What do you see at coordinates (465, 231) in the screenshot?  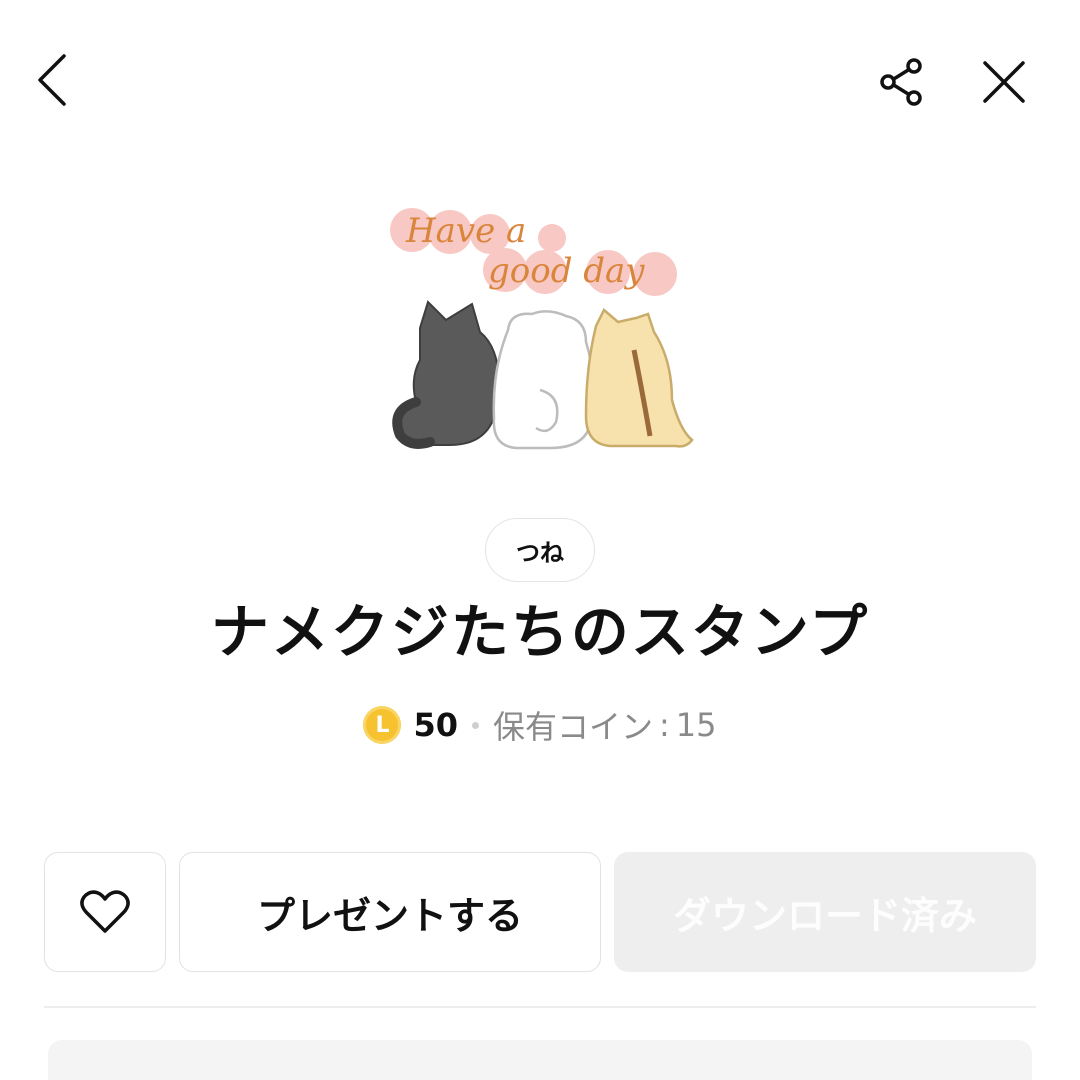 I see `sticker-text-line-1: Have a` at bounding box center [465, 231].